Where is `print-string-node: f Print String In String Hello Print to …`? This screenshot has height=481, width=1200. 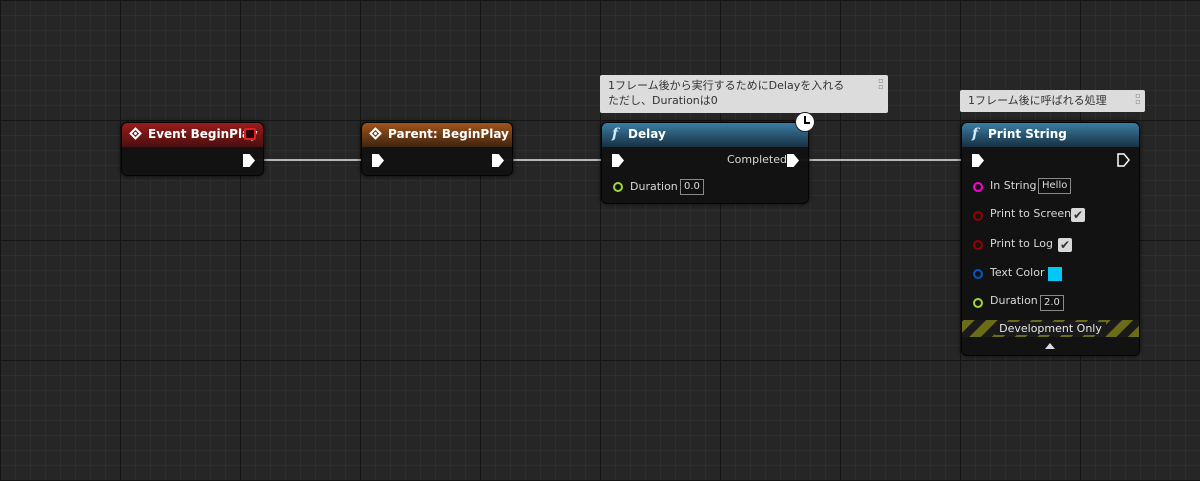 print-string-node: f Print String In String Hello Print to … is located at coordinates (1050, 239).